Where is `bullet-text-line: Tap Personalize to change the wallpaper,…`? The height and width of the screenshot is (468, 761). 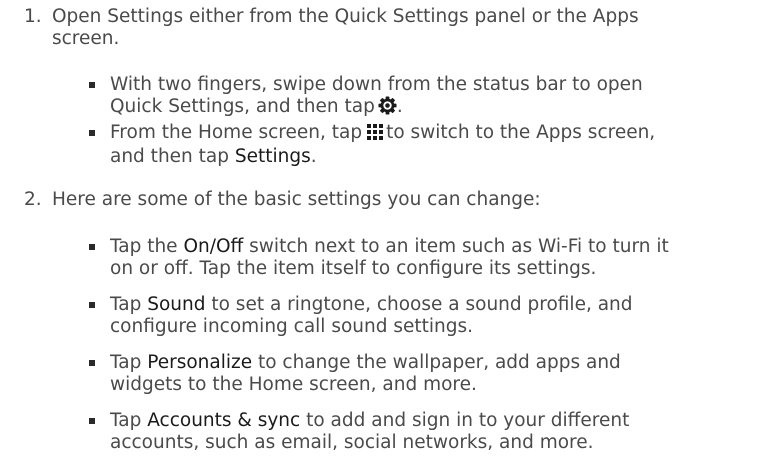
bullet-text-line: Tap Personalize to change the wallpaper,… is located at coordinates (430, 363).